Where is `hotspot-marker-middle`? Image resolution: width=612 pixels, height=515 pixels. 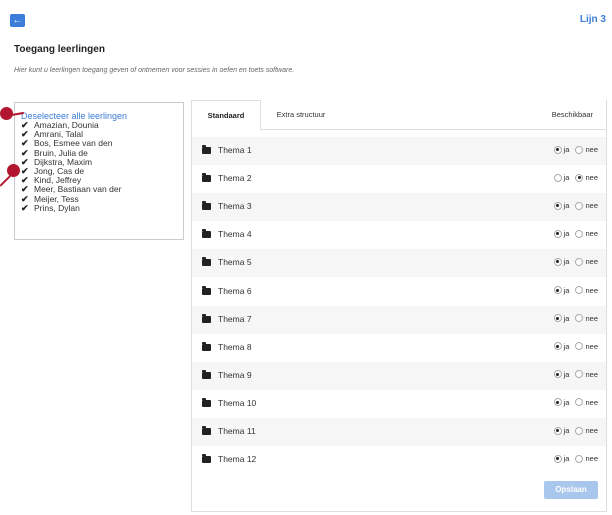
hotspot-marker-middle is located at coordinates (13, 170).